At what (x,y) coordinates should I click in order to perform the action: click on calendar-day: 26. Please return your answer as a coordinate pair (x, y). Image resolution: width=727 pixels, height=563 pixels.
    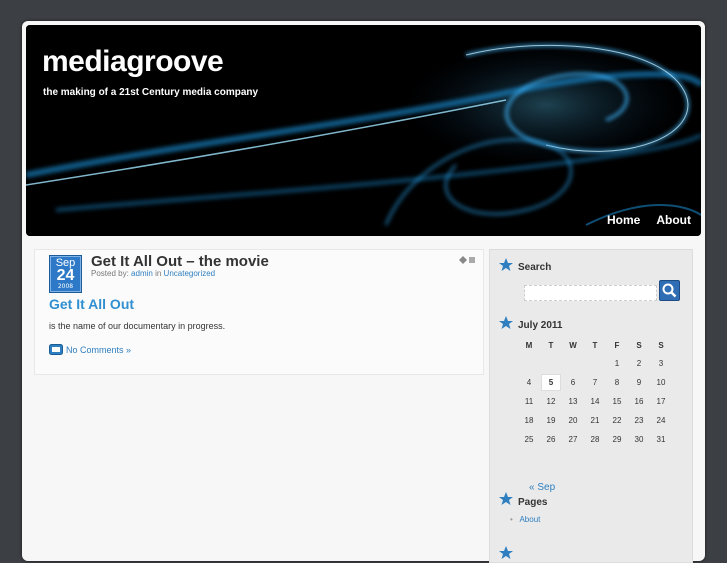
    Looking at the image, I should click on (551, 439).